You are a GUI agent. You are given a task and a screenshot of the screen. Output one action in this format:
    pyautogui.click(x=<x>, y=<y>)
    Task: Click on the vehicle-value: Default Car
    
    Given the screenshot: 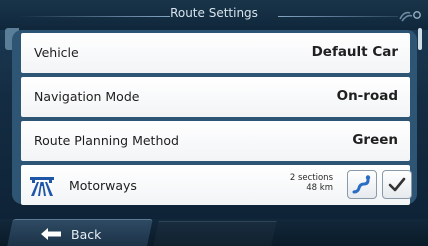 What is the action you would take?
    pyautogui.click(x=354, y=52)
    